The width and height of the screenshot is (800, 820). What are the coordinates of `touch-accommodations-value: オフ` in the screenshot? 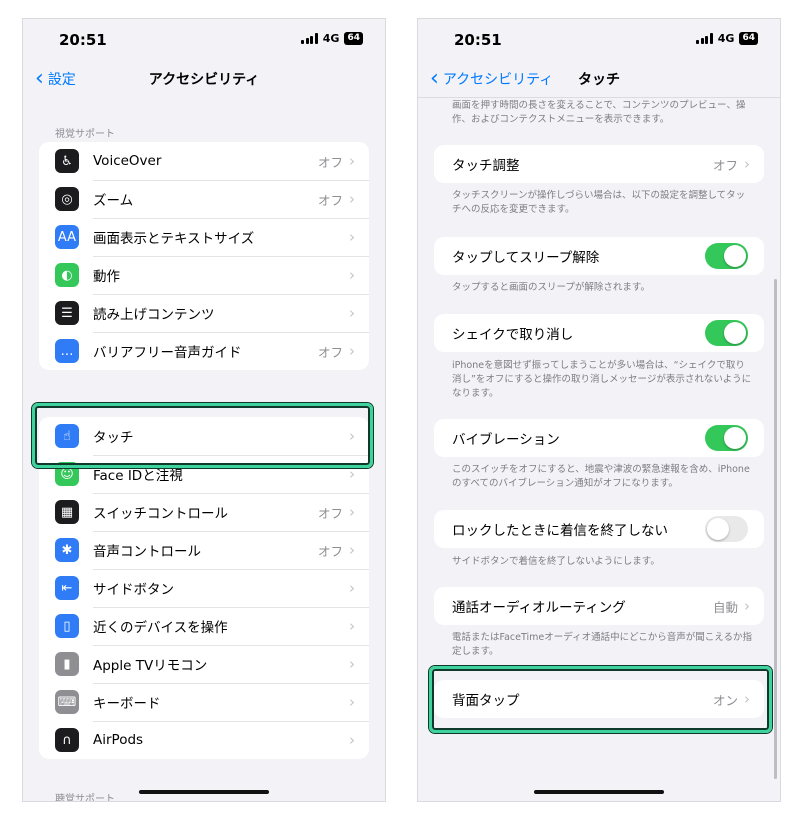 It's located at (725, 165).